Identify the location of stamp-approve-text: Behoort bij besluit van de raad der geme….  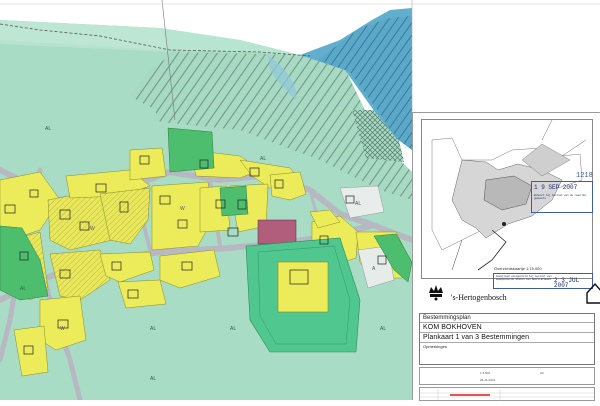
(560, 197).